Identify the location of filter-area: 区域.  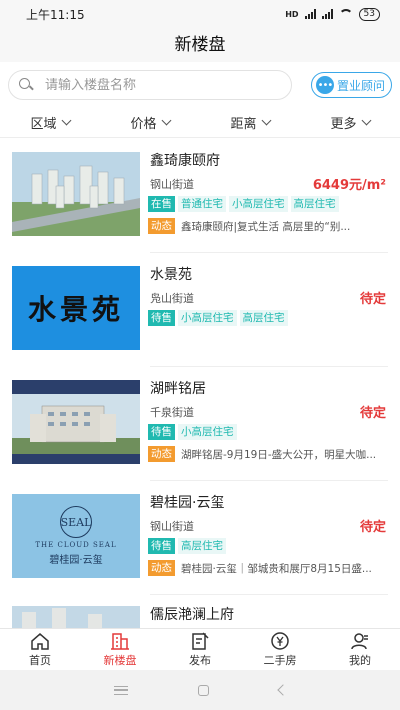
(50, 122).